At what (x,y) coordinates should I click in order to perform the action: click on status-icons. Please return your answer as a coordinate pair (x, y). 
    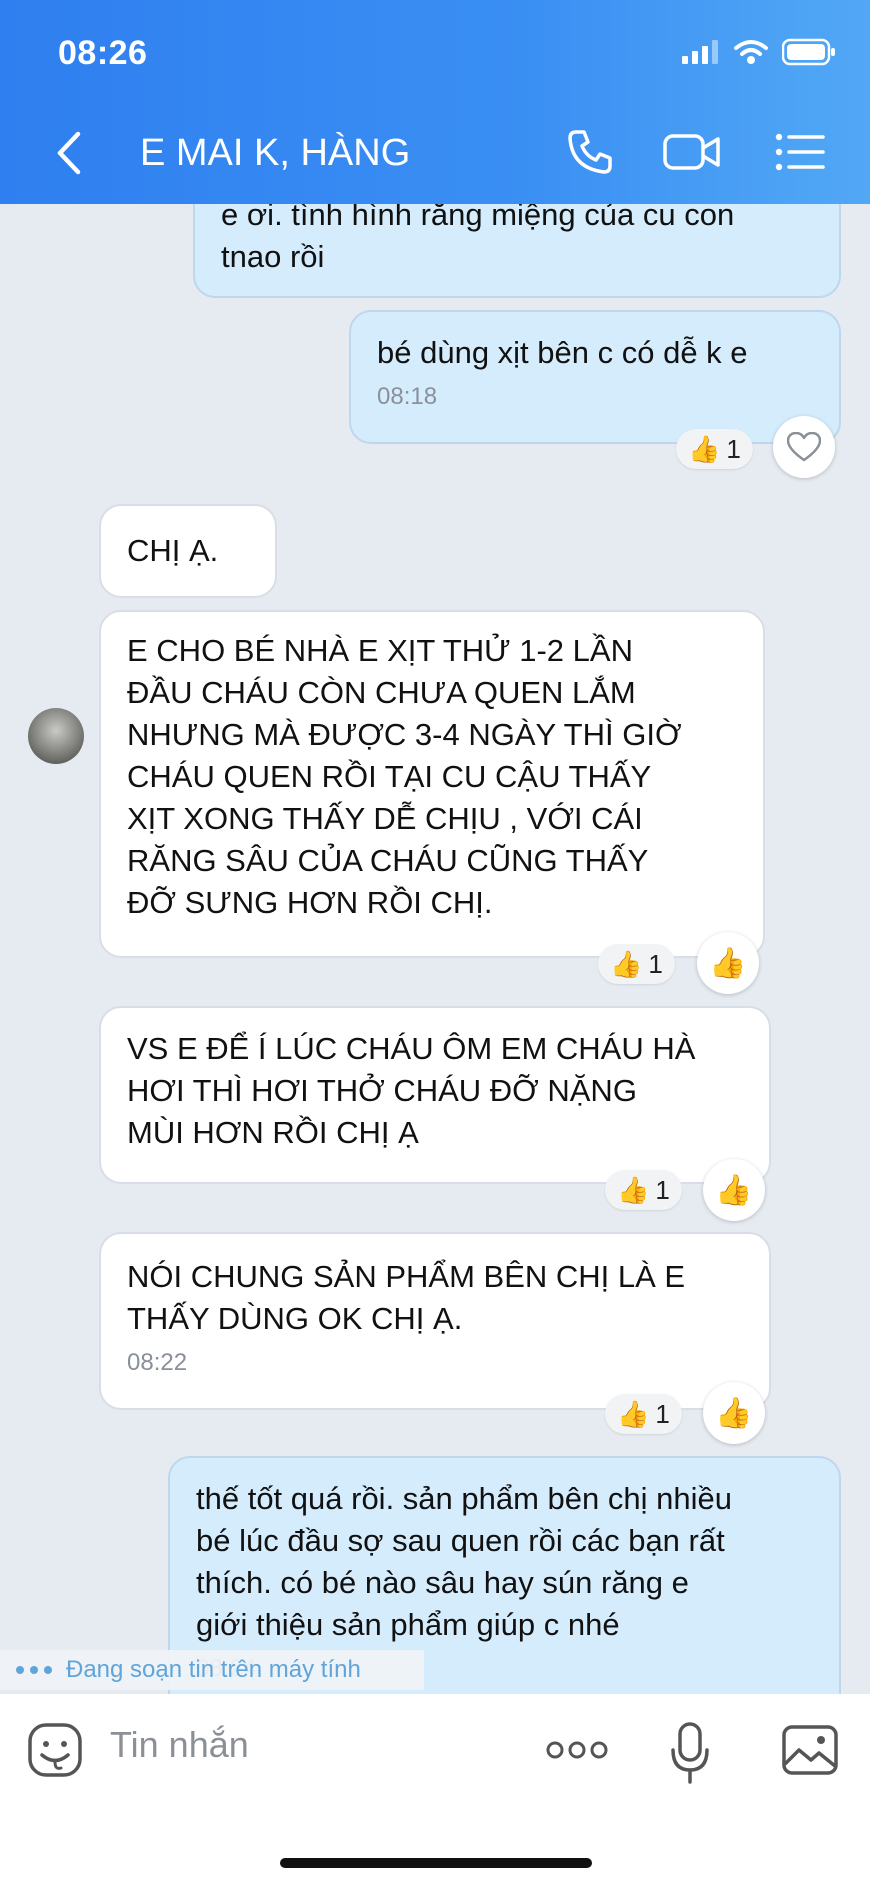
    Looking at the image, I should click on (759, 52).